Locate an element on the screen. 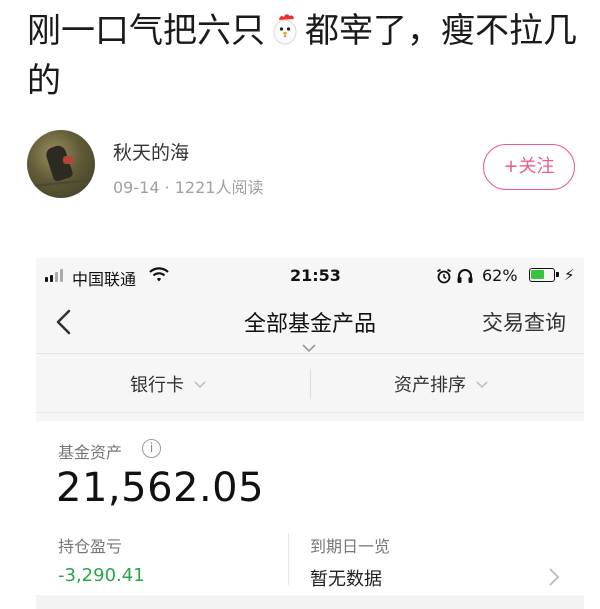 The height and width of the screenshot is (609, 600). wifi-icon is located at coordinates (159, 277).